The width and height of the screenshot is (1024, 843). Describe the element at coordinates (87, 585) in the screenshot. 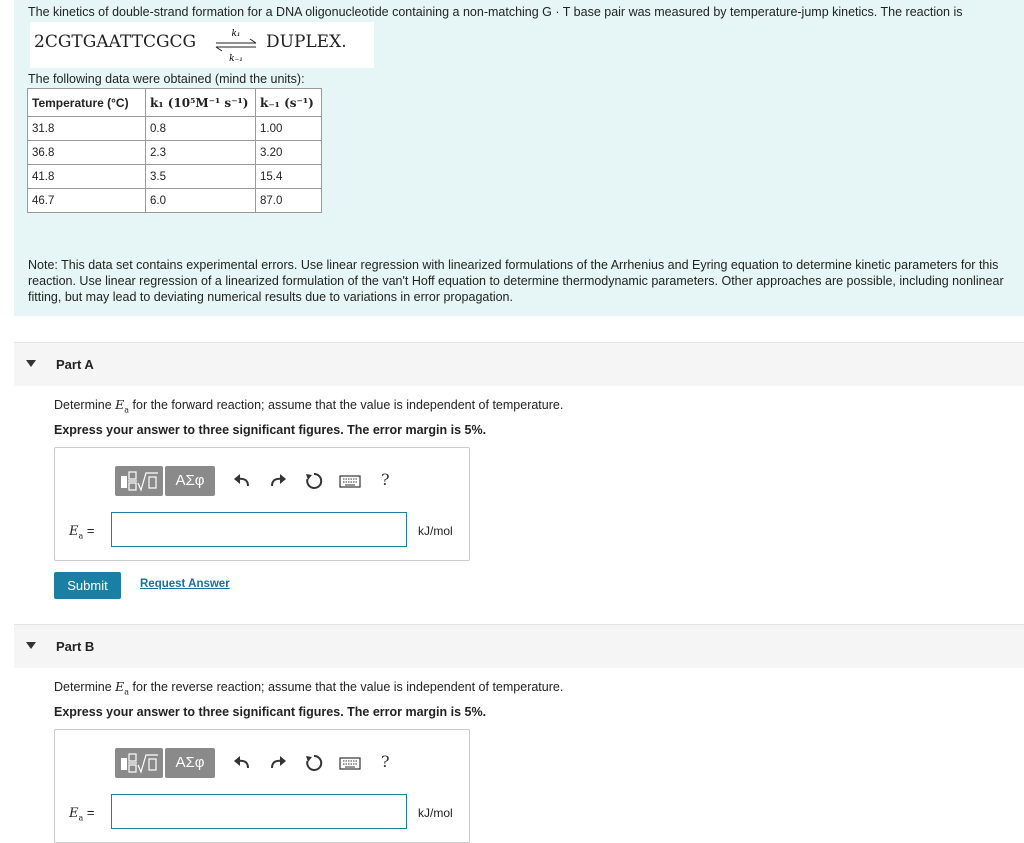

I see `submit-button: Submit` at that location.